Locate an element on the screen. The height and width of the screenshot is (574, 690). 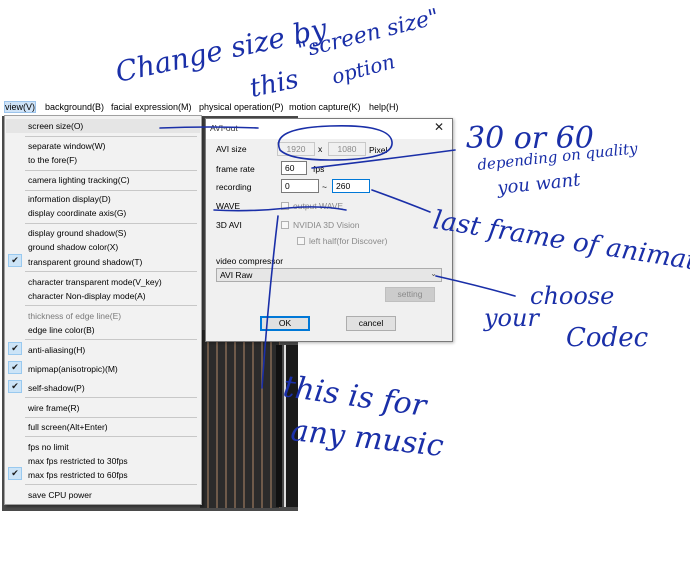
output-wave-label: output WAVE is located at coordinates (318, 206).